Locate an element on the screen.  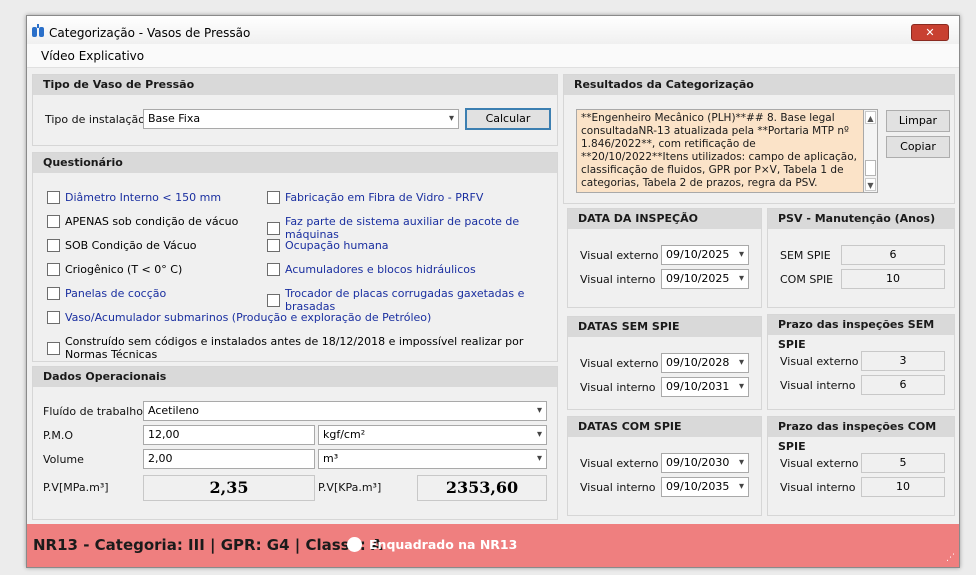
pv-mpa-label: P.V[MPa.m³] is located at coordinates (76, 487).